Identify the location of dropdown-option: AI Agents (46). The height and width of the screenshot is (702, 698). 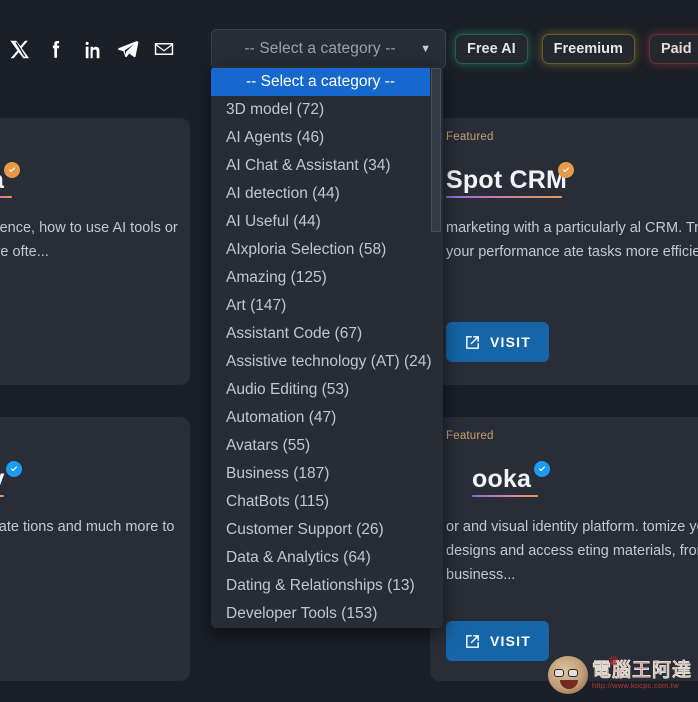
(327, 138).